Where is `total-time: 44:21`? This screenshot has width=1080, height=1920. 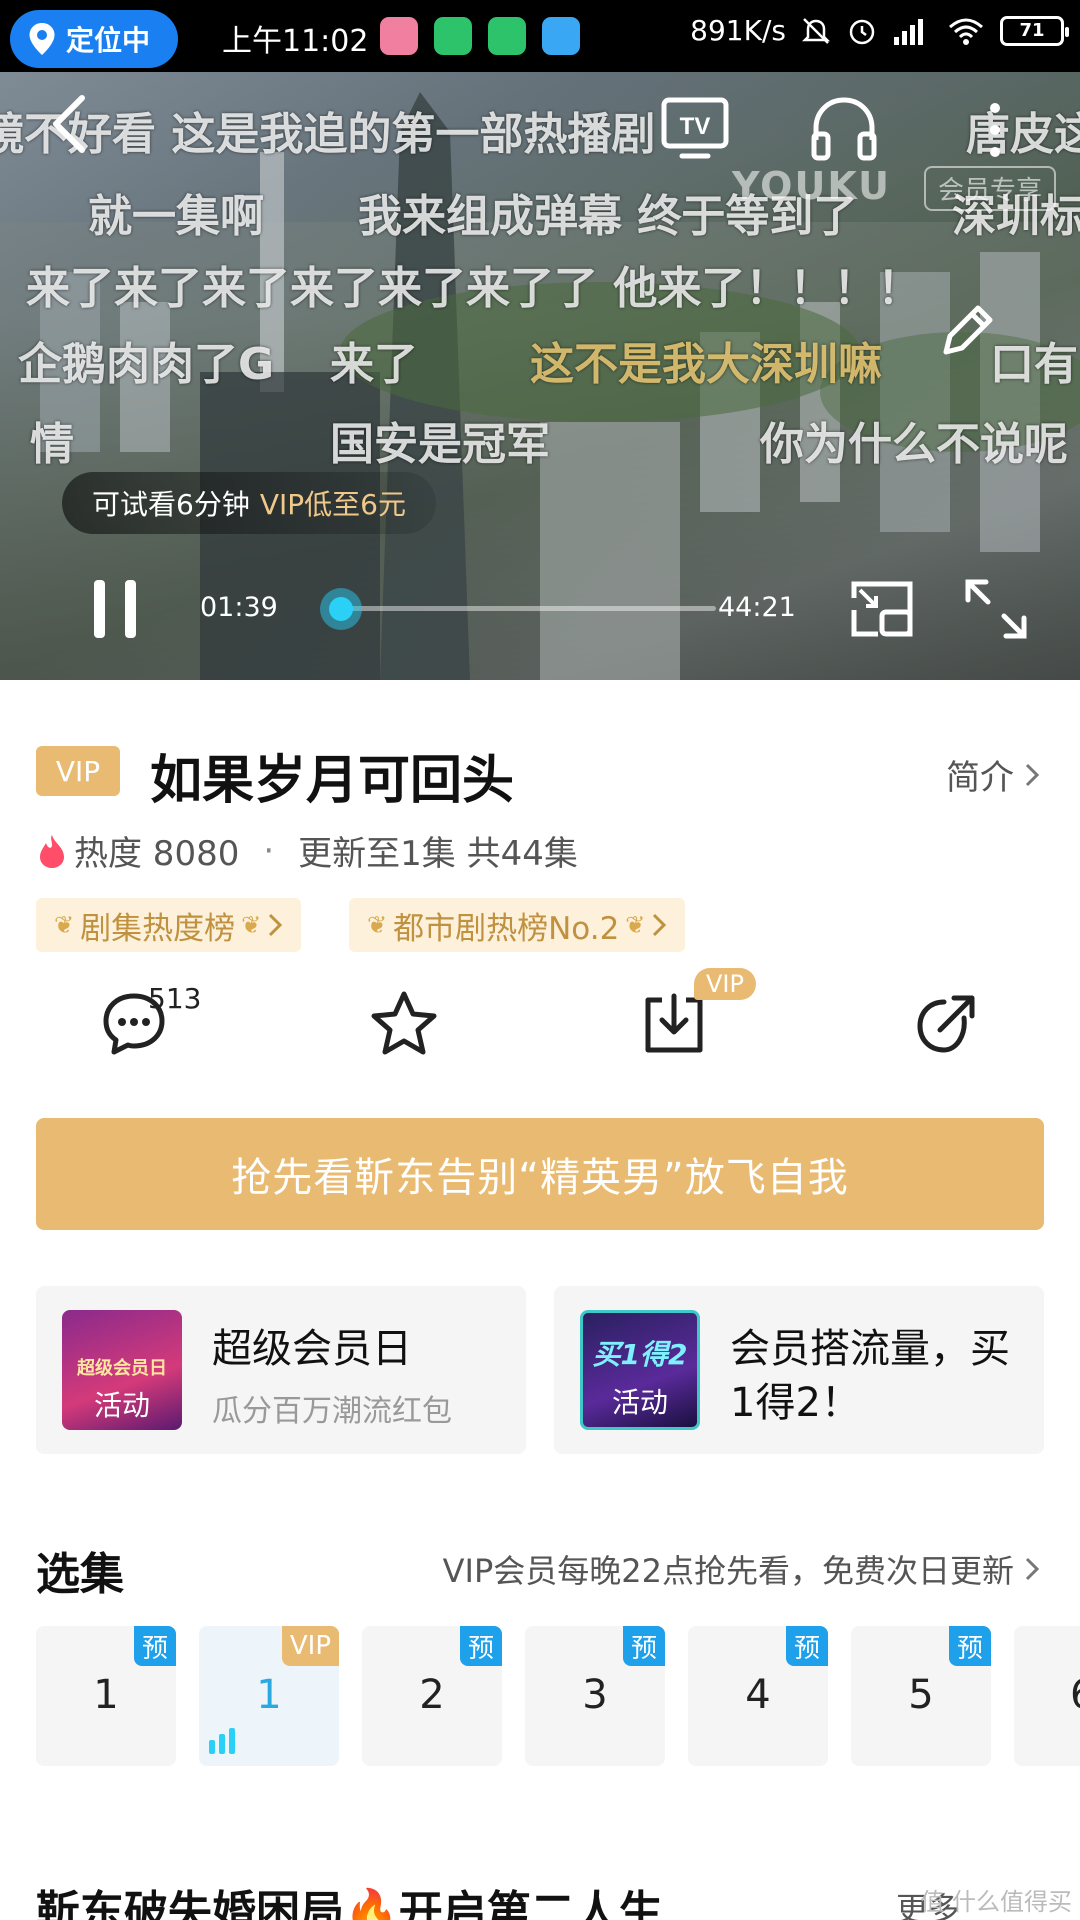 total-time: 44:21 is located at coordinates (757, 607).